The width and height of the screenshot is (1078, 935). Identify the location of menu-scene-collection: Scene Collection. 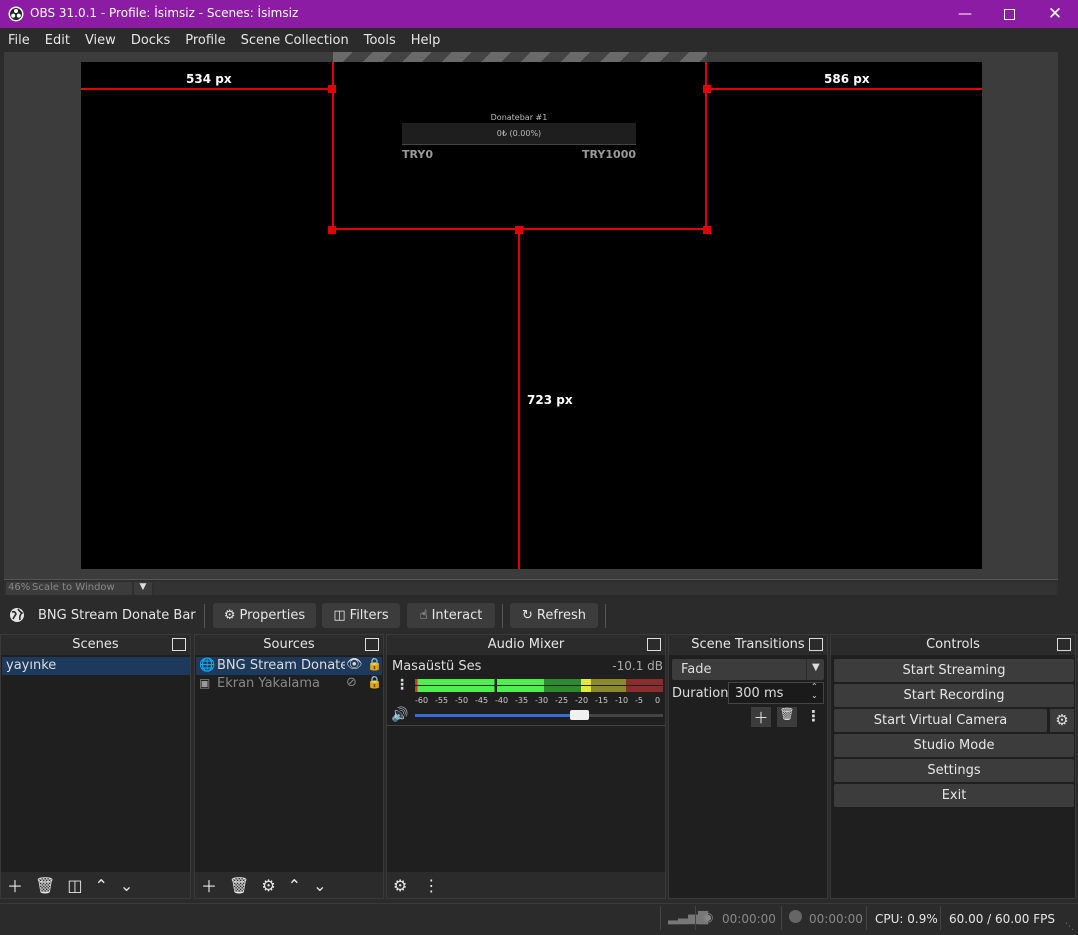
(295, 40).